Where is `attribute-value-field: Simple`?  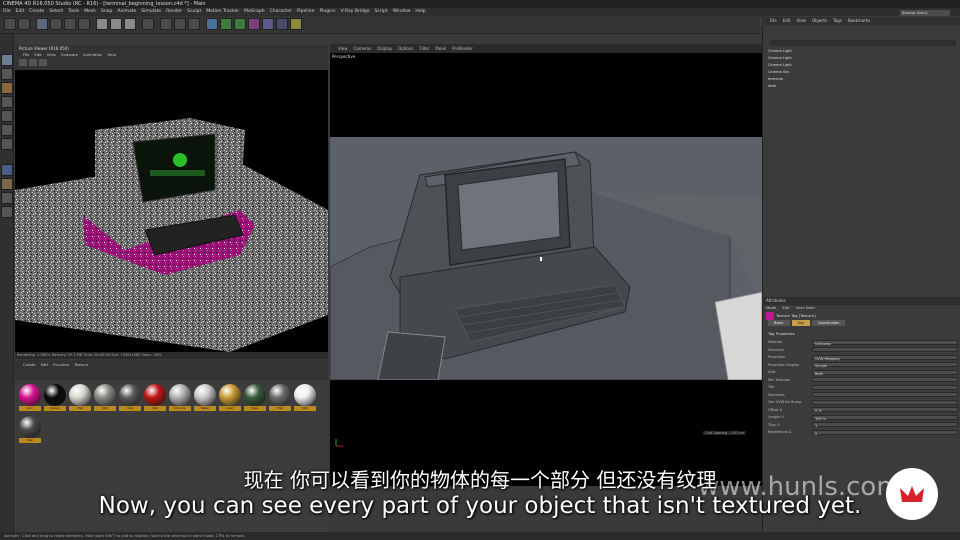 attribute-value-field: Simple is located at coordinates (885, 365).